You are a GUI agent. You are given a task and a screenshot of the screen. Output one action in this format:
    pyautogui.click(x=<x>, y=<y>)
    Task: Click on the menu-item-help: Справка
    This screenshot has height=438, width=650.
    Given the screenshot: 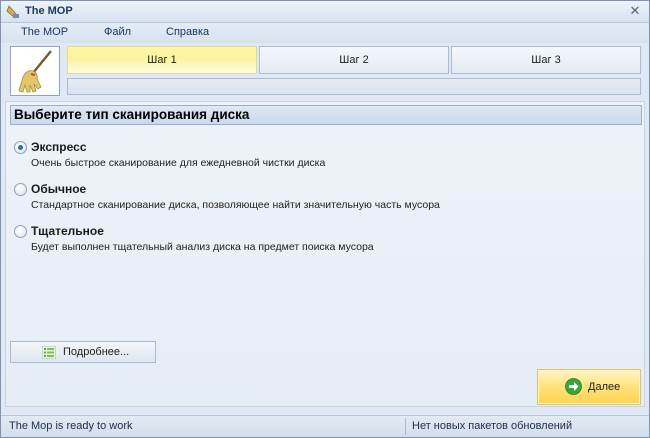 What is the action you would take?
    pyautogui.click(x=187, y=32)
    